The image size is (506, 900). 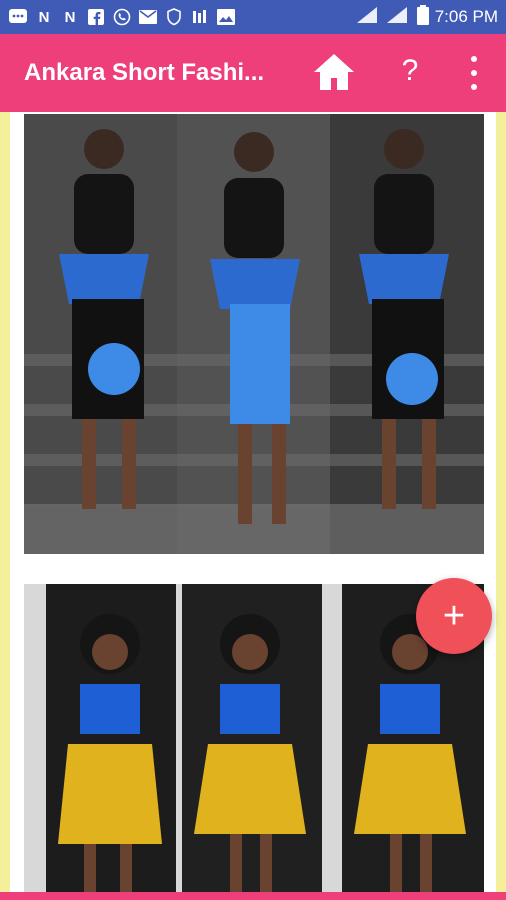 I want to click on facebook-icon, so click(x=96, y=17).